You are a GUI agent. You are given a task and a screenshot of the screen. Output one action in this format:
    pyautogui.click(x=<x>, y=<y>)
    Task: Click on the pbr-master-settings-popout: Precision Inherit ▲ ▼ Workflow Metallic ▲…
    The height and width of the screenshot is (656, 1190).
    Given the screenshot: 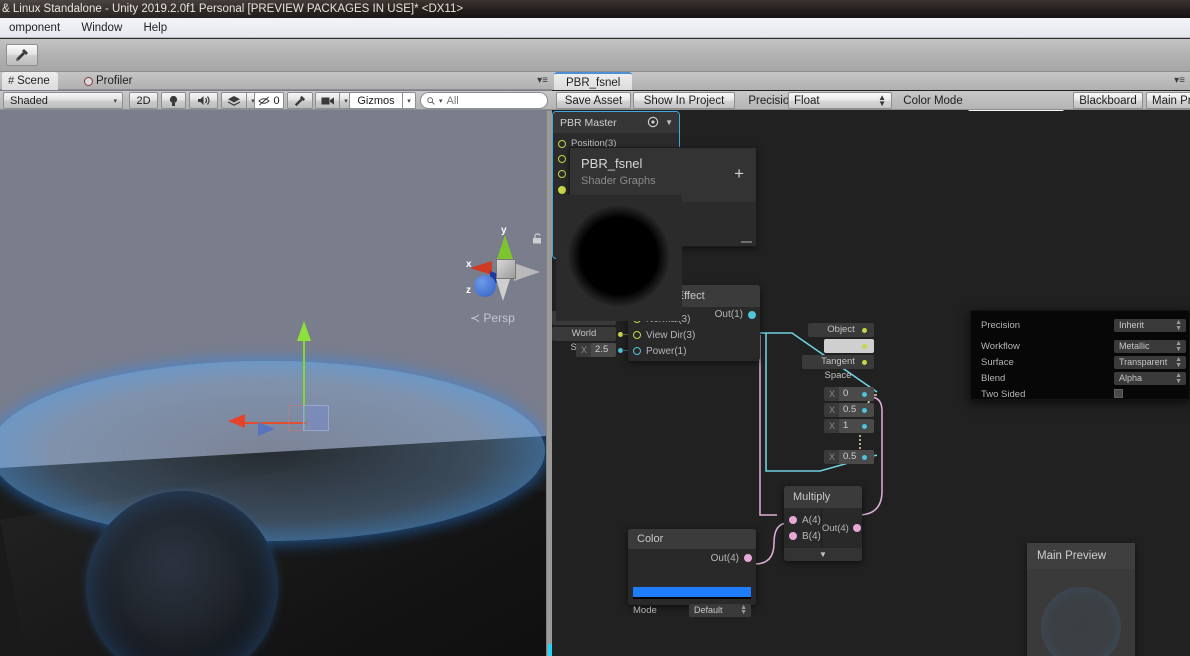 What is the action you would take?
    pyautogui.click(x=1080, y=355)
    